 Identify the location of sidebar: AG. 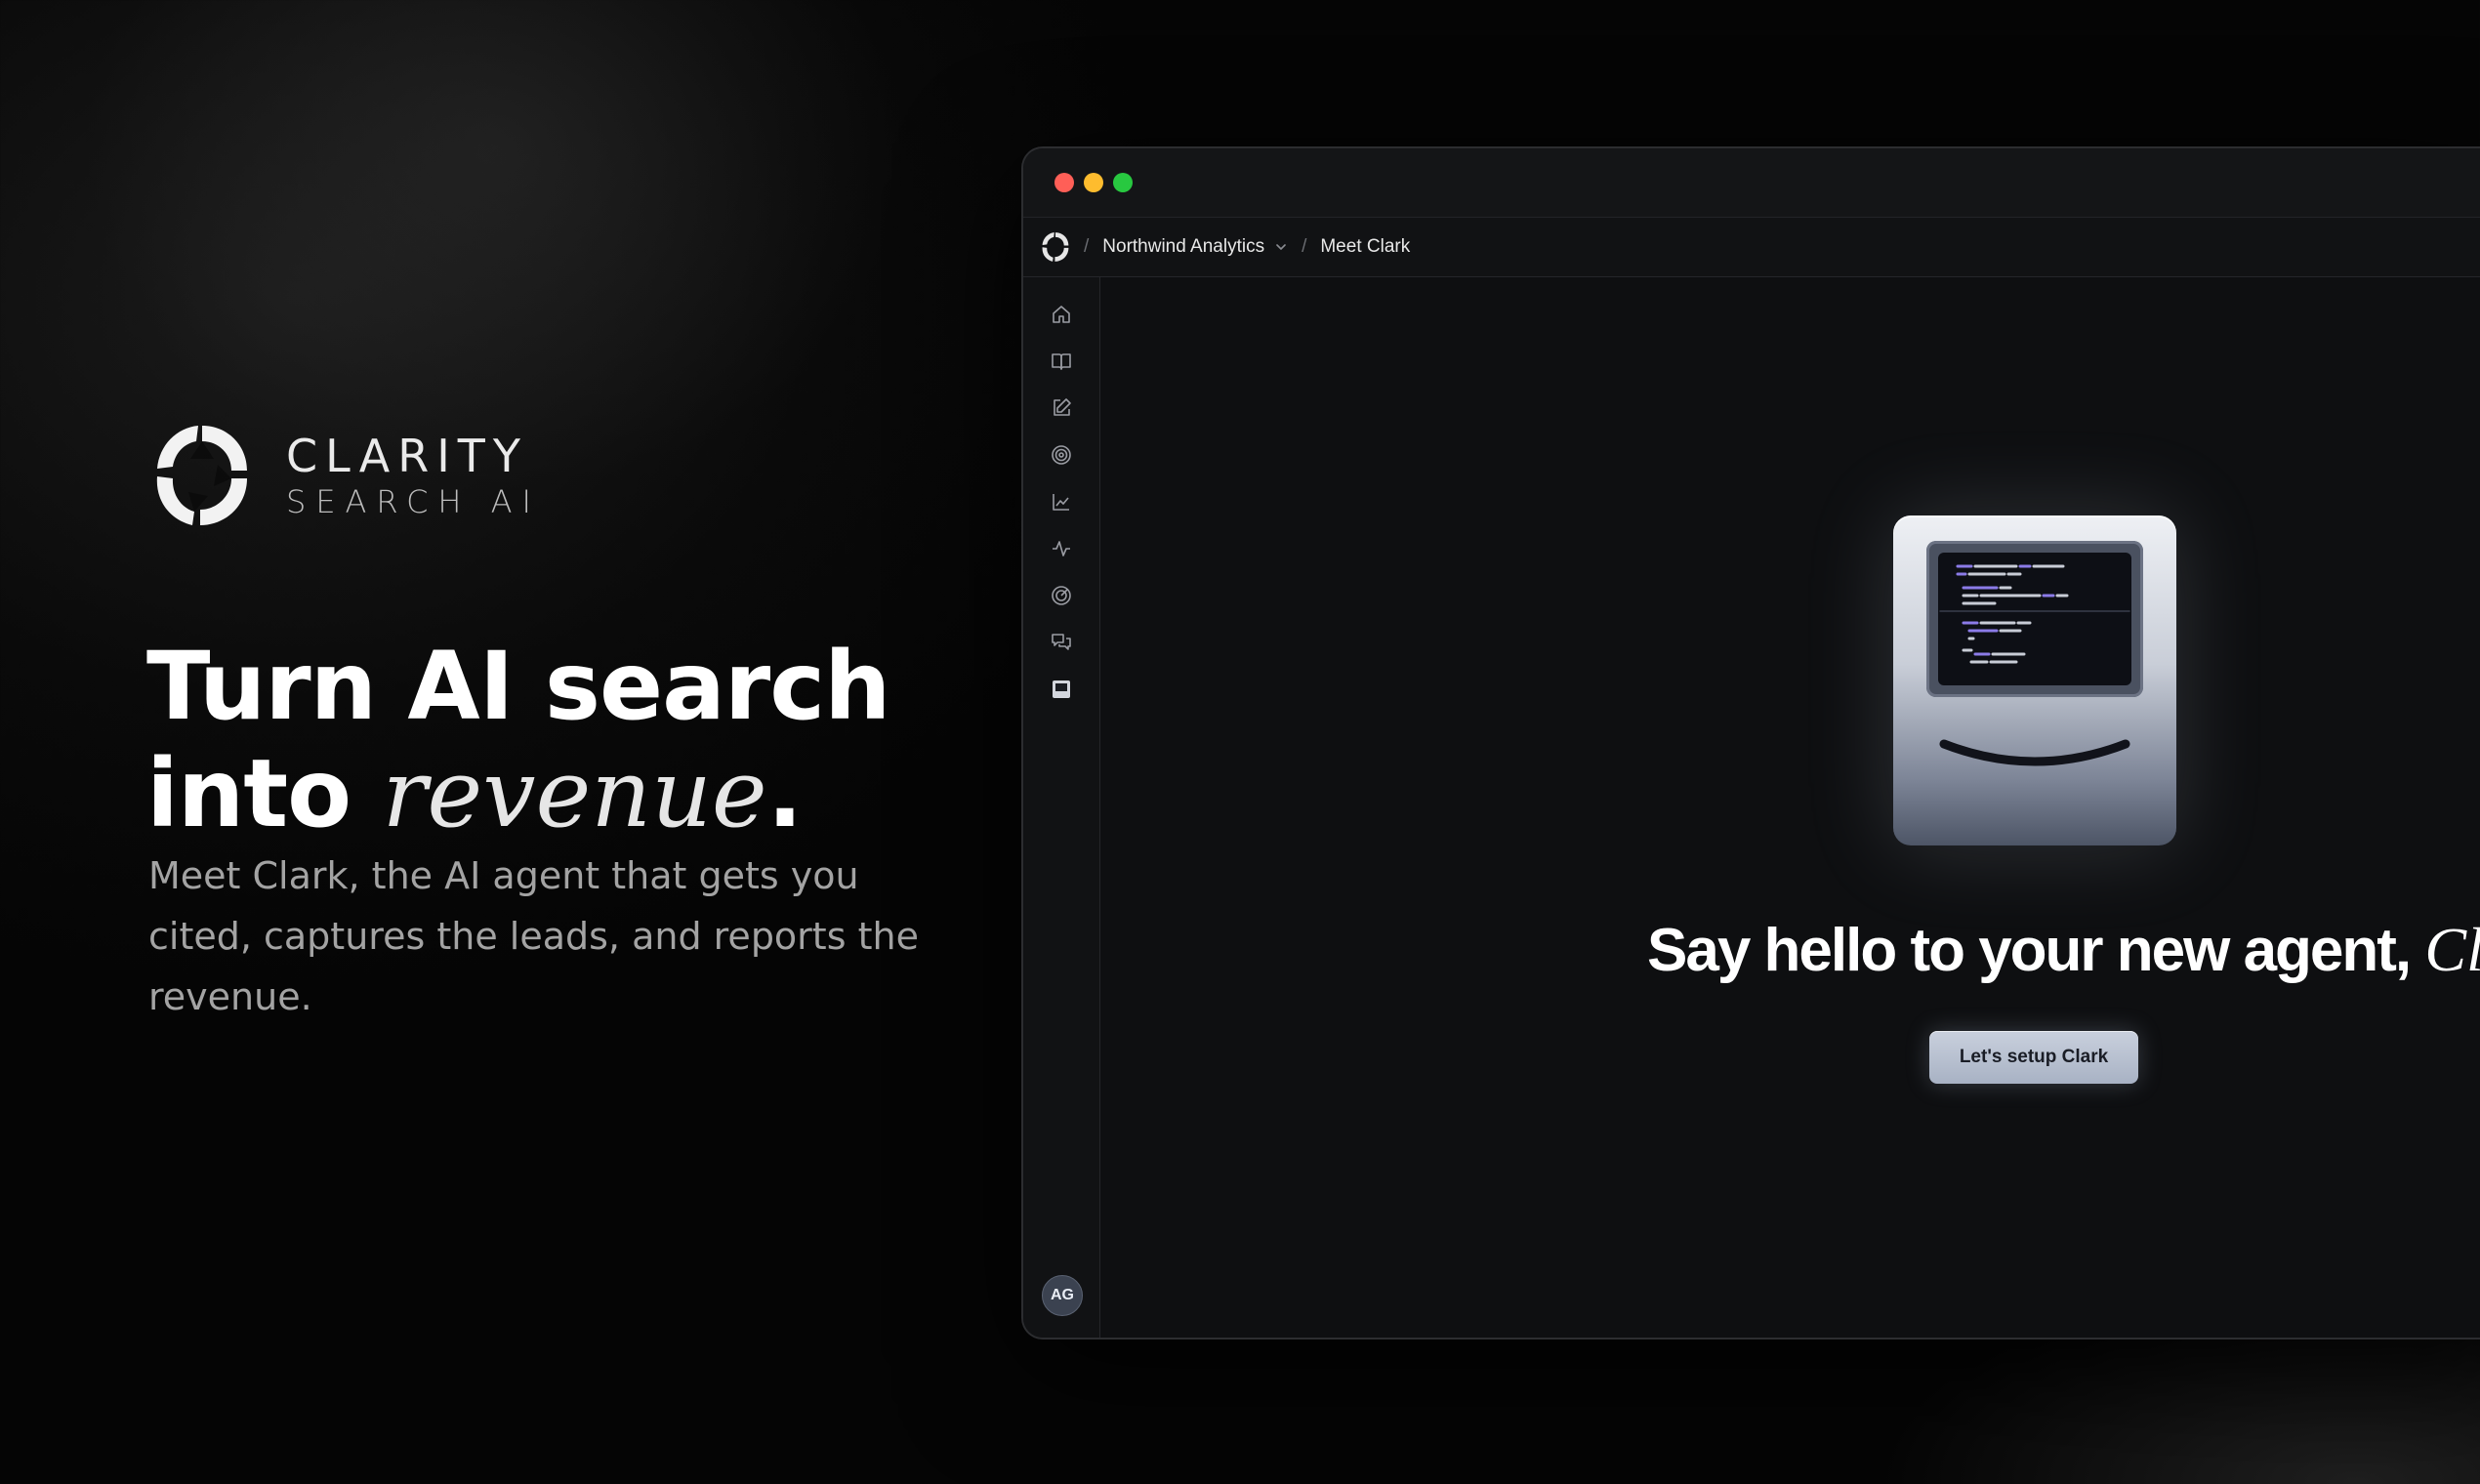
(1061, 808).